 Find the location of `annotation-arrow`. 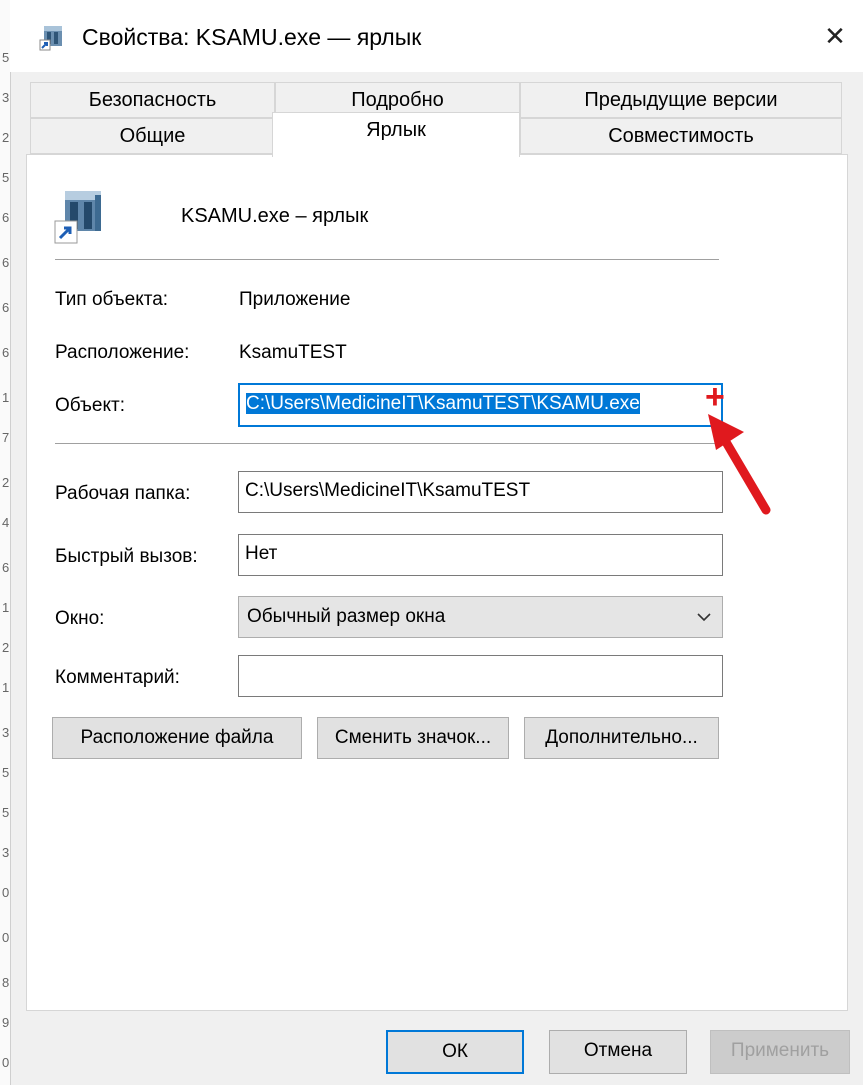

annotation-arrow is located at coordinates (739, 464).